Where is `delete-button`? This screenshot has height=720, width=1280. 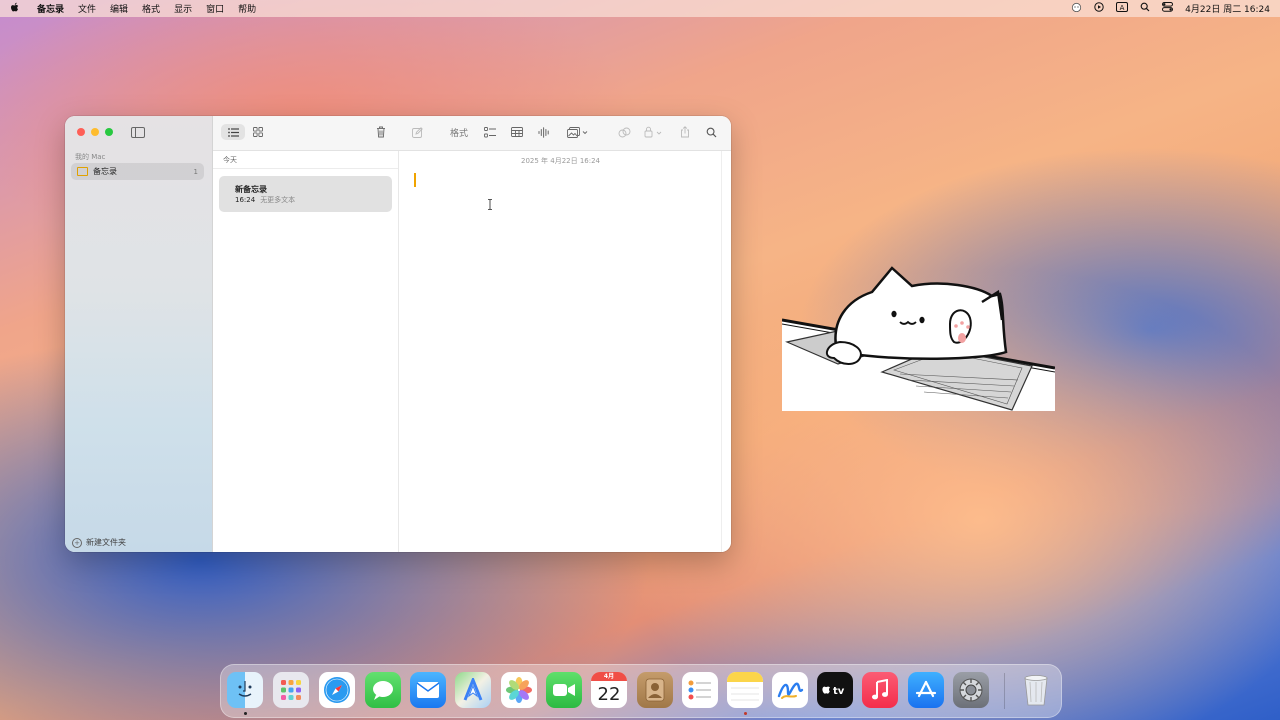
delete-button is located at coordinates (381, 132).